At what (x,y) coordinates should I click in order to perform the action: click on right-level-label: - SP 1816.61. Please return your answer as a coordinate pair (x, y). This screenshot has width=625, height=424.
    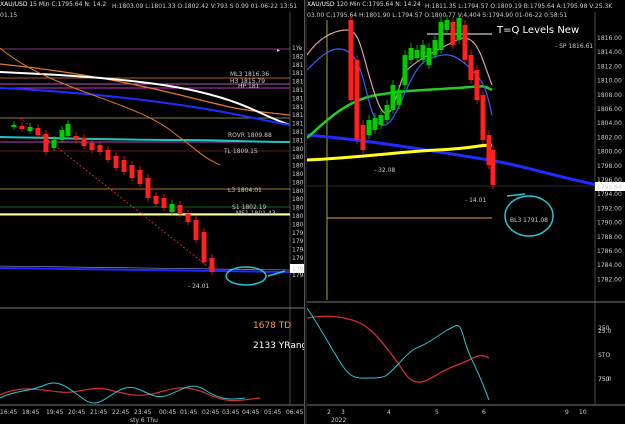
    Looking at the image, I should click on (574, 46).